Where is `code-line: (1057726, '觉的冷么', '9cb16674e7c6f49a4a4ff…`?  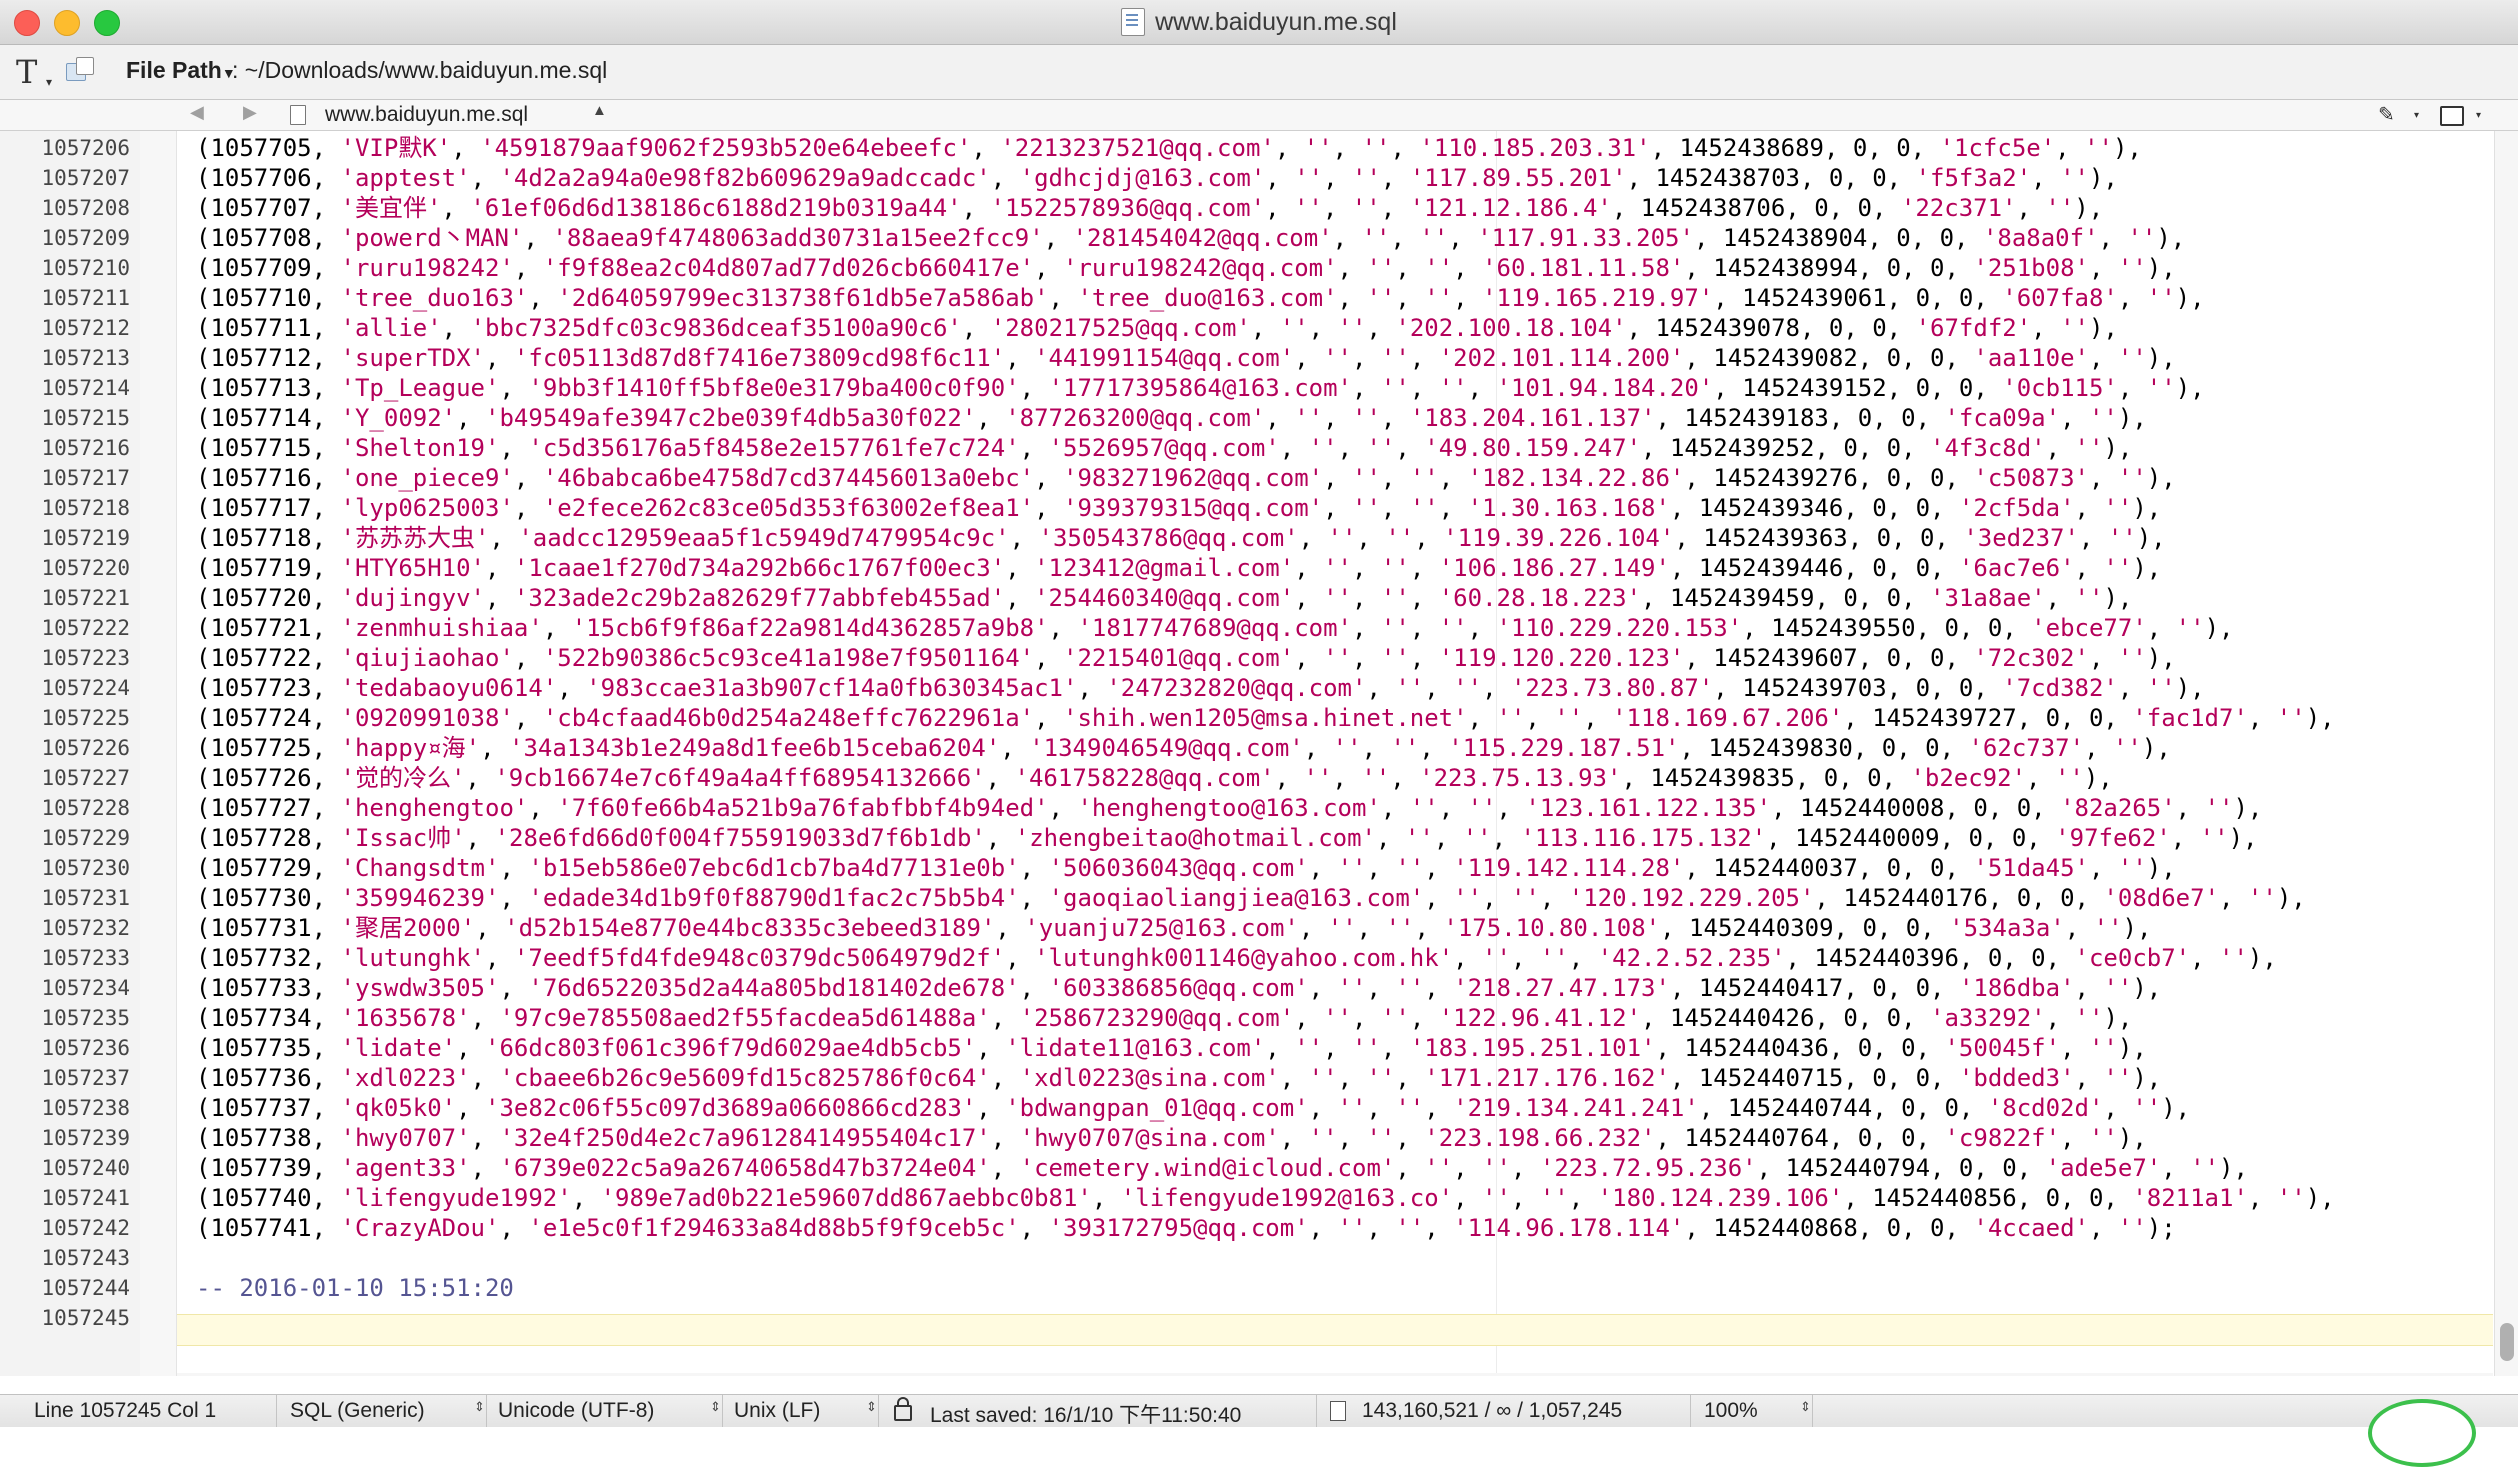
code-line: (1057726, '觉的冷么', '9cb16674e7c6f49a4a4ff… is located at coordinates (1154, 778).